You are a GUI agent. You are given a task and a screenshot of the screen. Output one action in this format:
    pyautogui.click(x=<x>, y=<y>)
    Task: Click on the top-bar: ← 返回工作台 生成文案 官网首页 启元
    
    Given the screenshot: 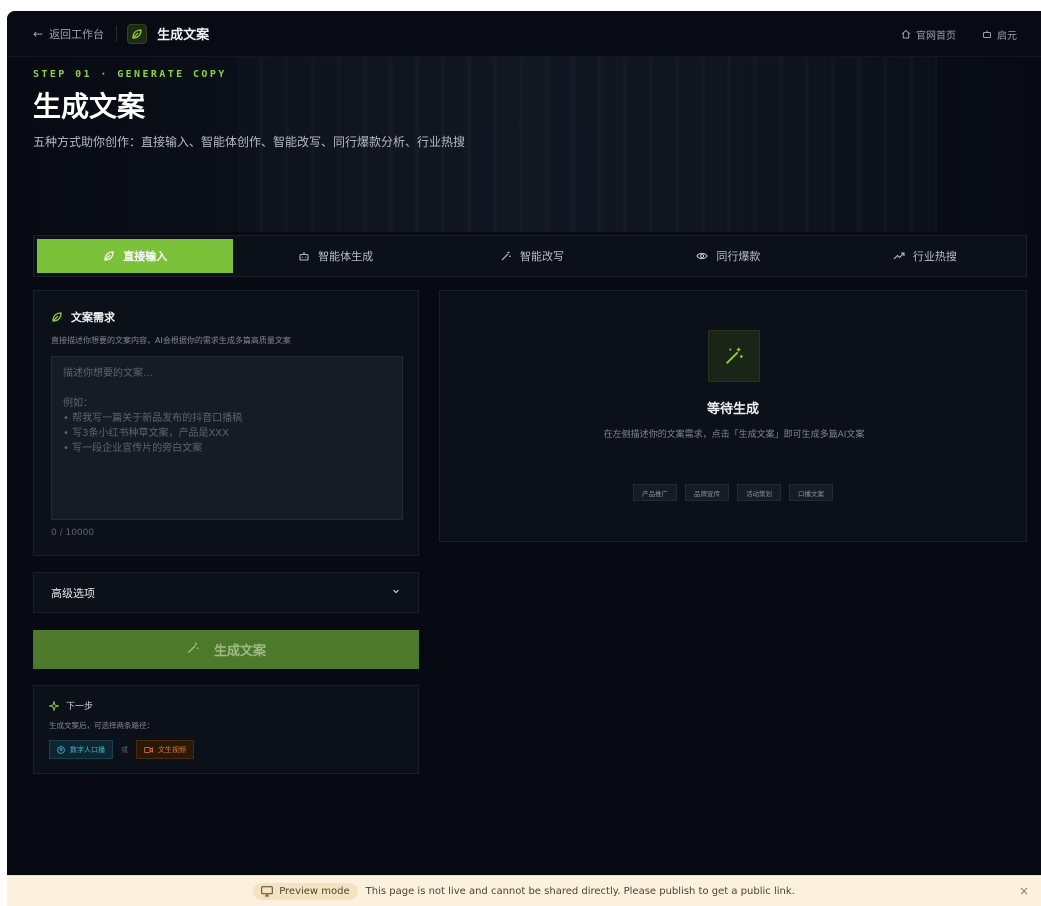 What is the action you would take?
    pyautogui.click(x=524, y=34)
    